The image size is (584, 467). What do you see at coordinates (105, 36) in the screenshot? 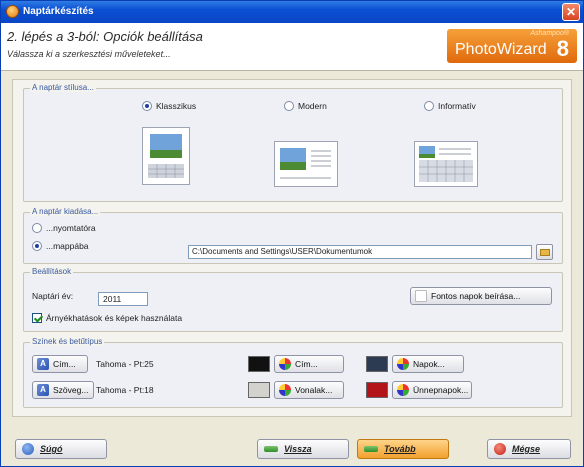
I see `step-title: 2. lépés a 3-ból: Opciók beállítása` at bounding box center [105, 36].